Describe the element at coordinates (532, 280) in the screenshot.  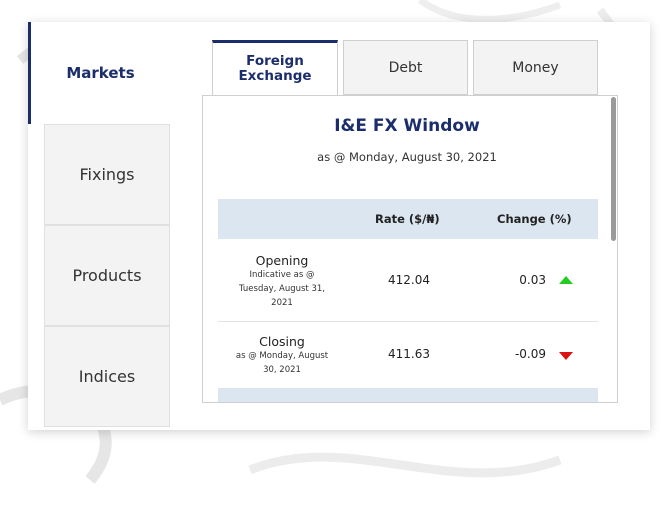
I see `row-change: 0.03` at that location.